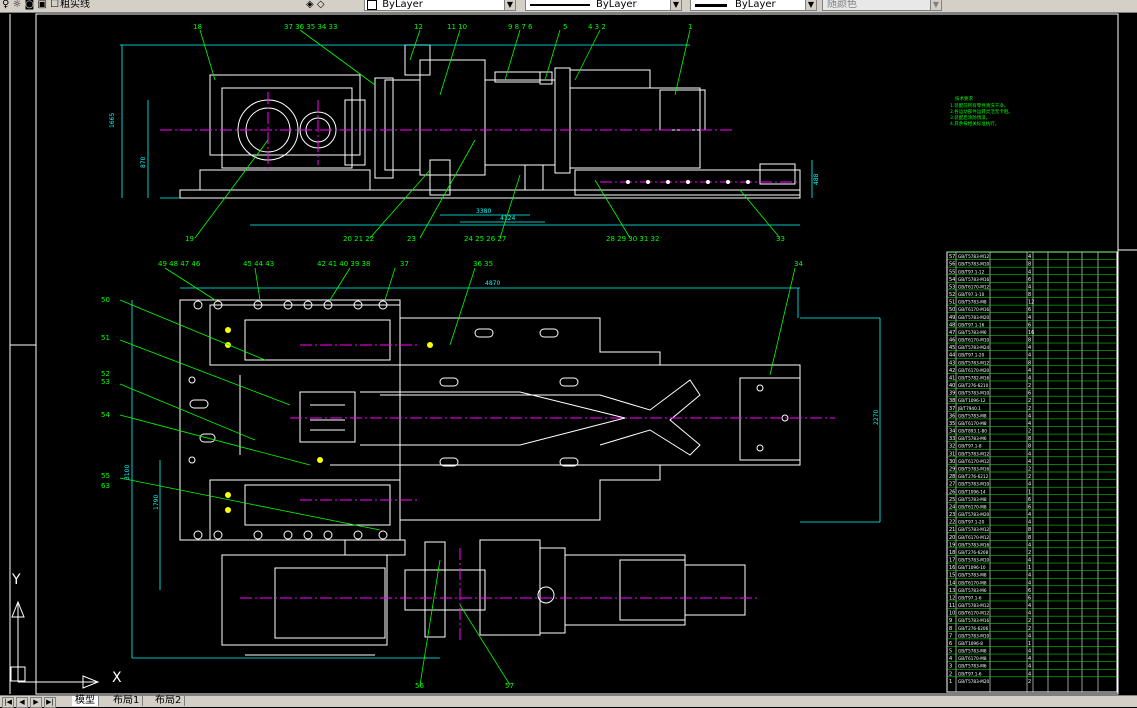  I want to click on parts-row-no: 45, so click(952, 348).